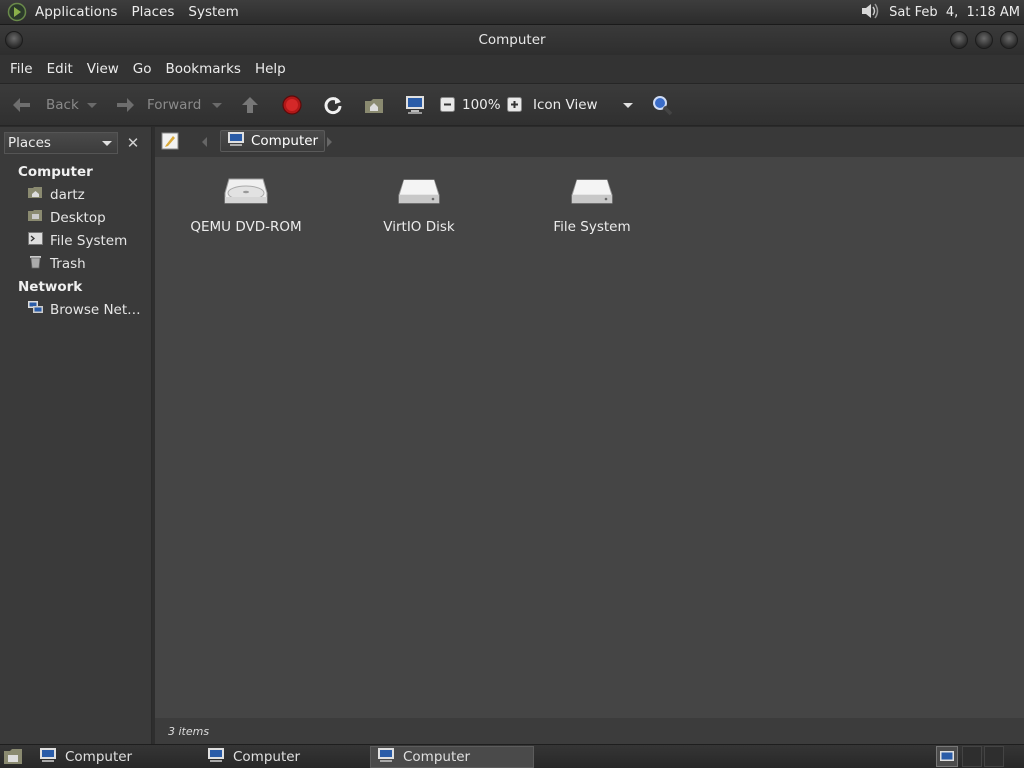  I want to click on reload-icon, so click(333, 105).